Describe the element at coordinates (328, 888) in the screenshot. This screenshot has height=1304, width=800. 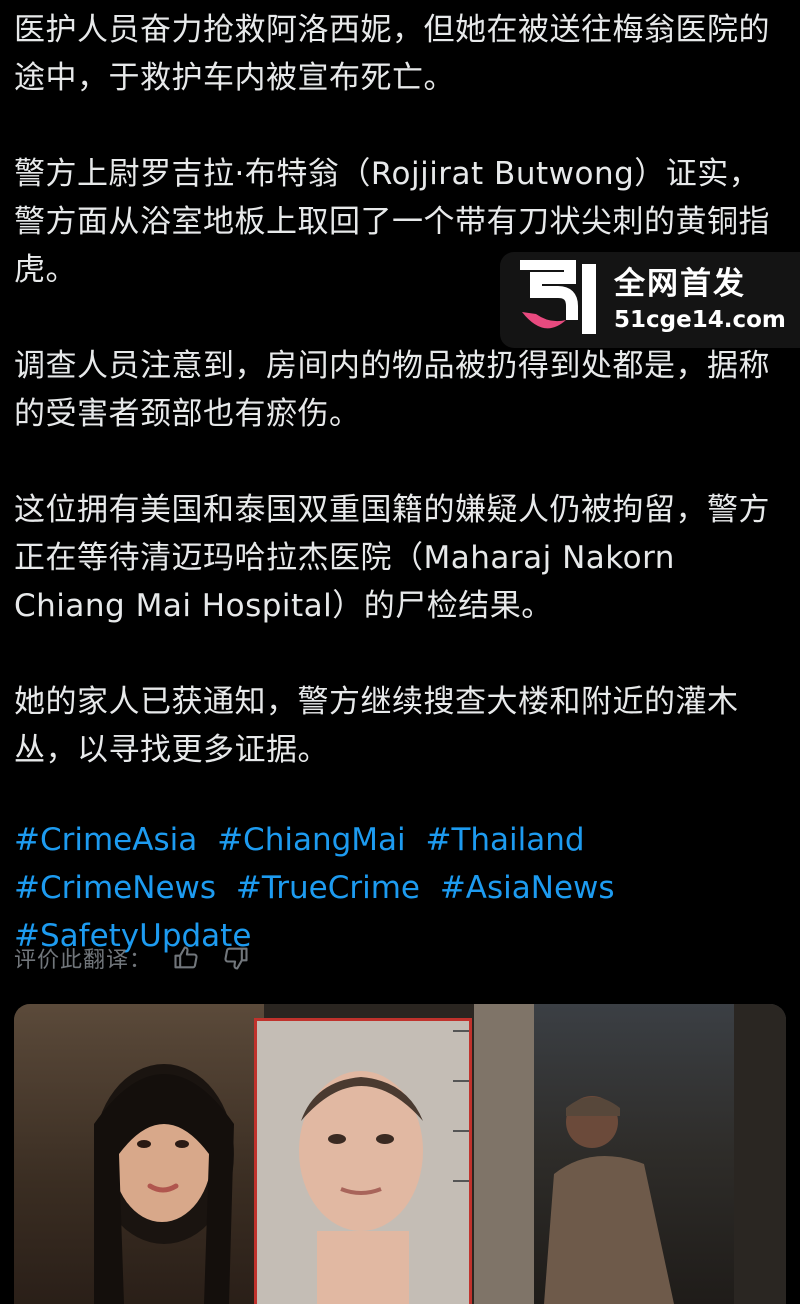
I see `hashtag-link: #TrueCrime` at that location.